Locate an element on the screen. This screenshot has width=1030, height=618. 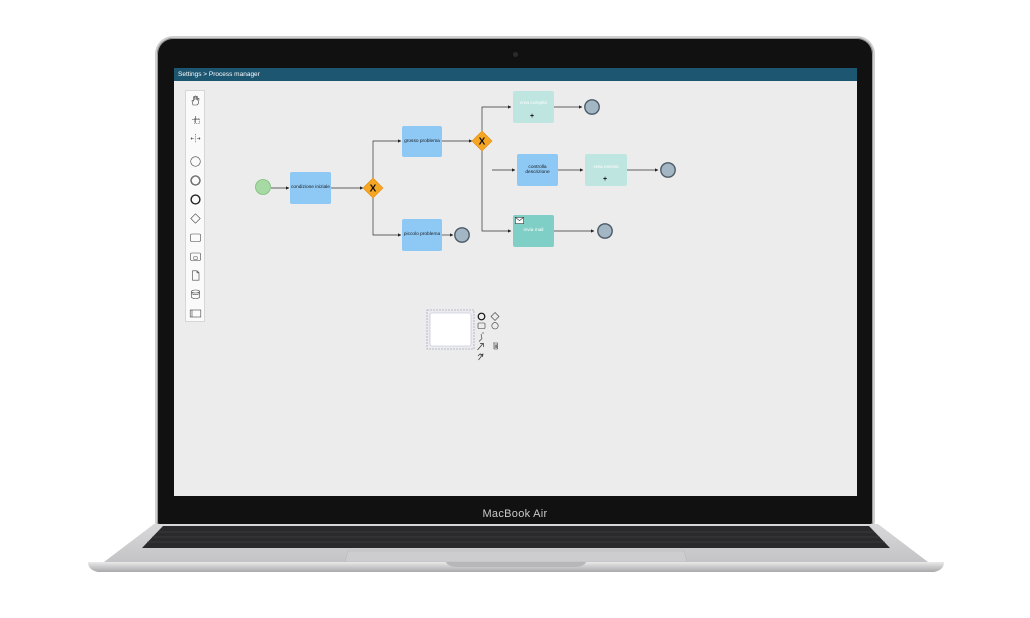
trackpad is located at coordinates (516, 556).